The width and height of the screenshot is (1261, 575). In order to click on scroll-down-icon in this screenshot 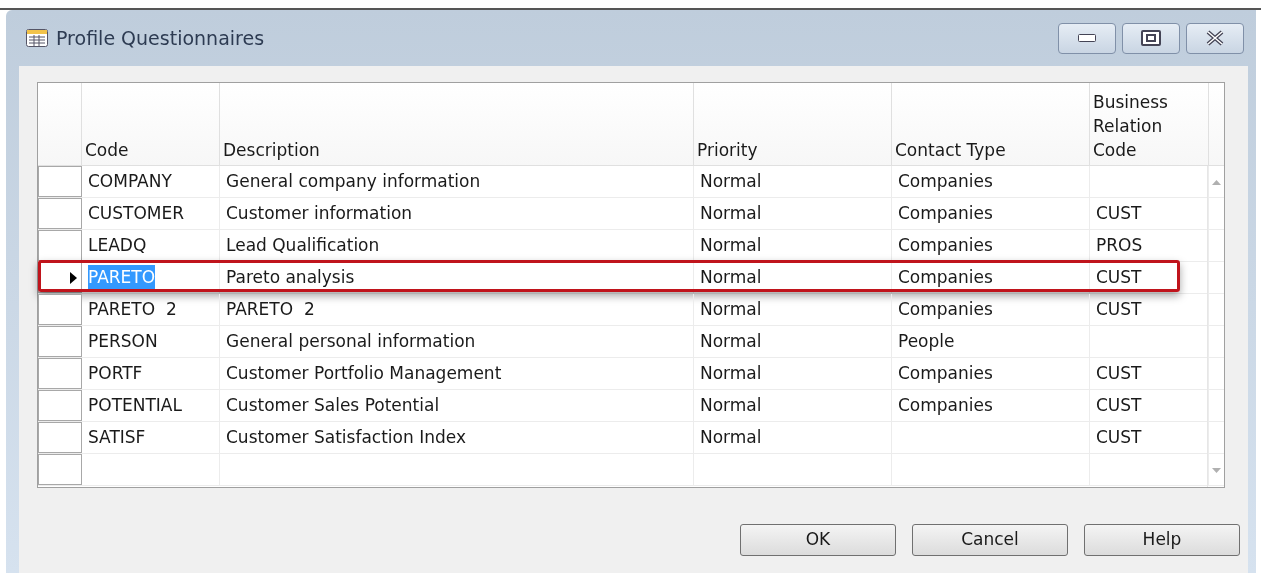, I will do `click(1216, 470)`.